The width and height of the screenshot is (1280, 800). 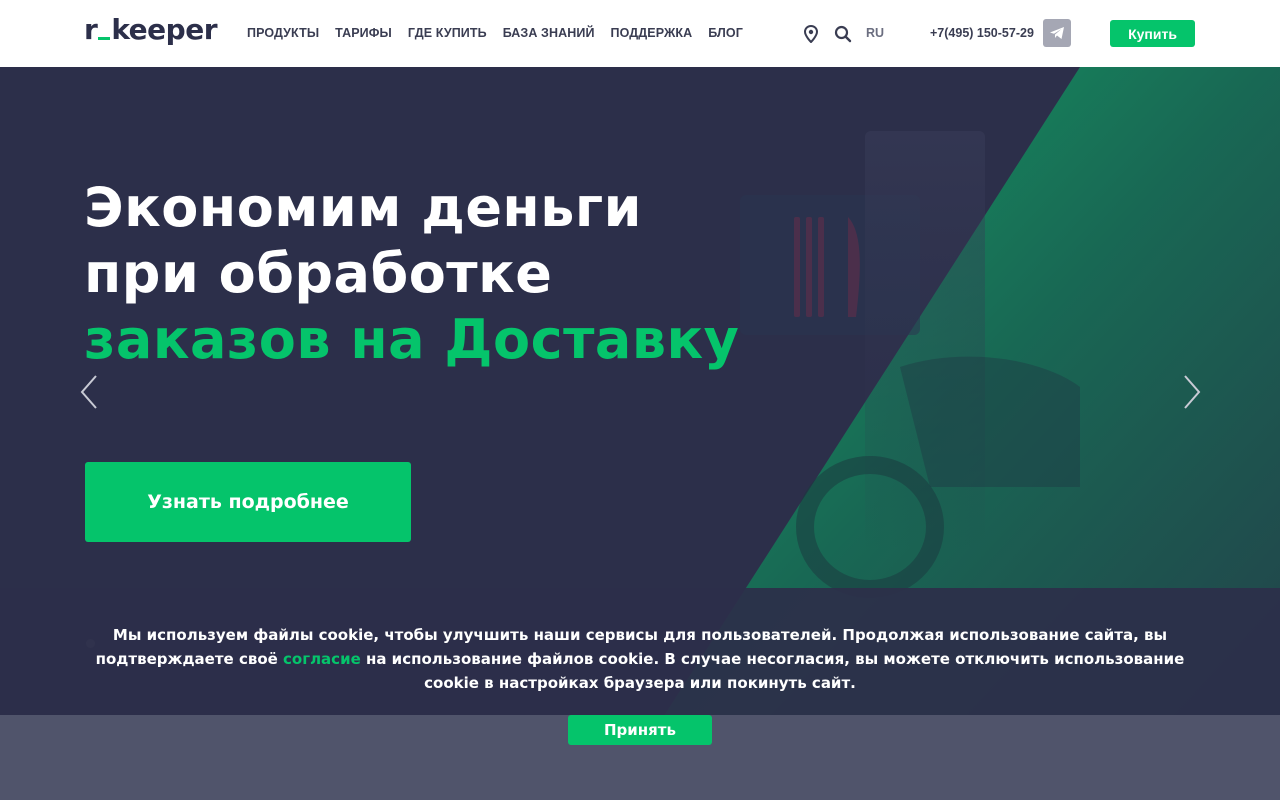 I want to click on telegram-button, so click(x=1057, y=33).